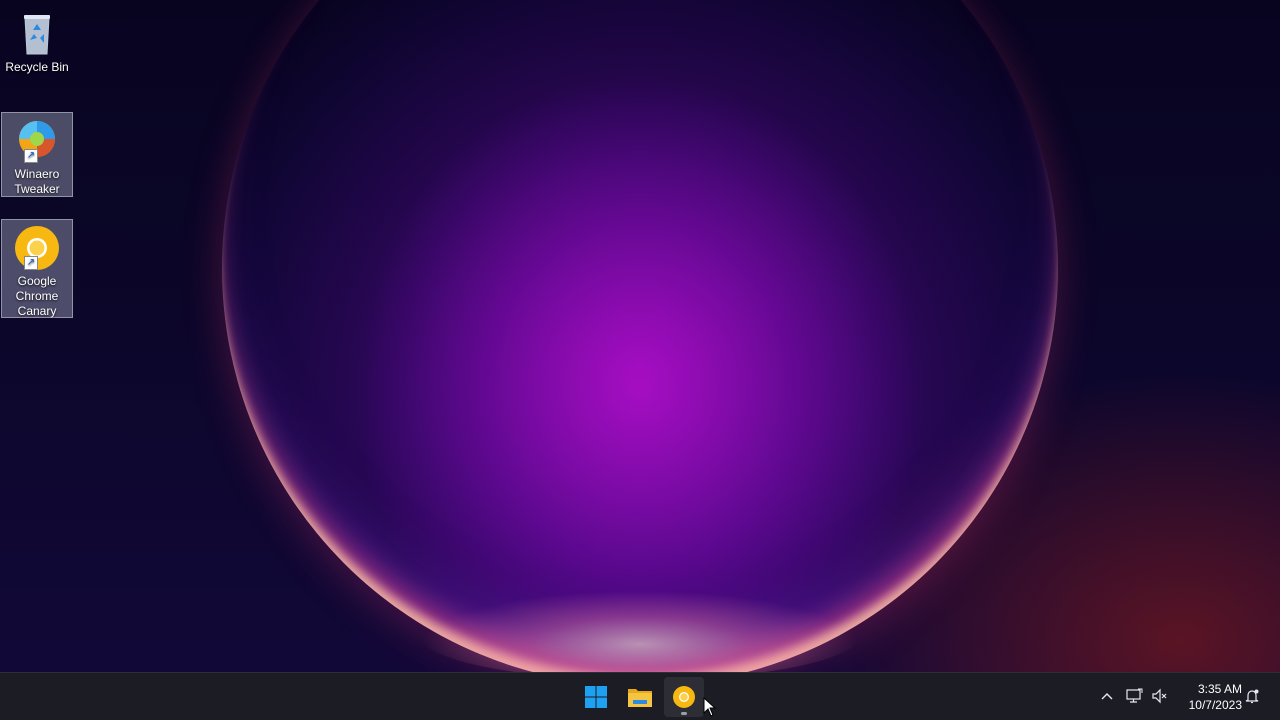 Image resolution: width=1280 pixels, height=720 pixels. I want to click on folder-icon, so click(640, 698).